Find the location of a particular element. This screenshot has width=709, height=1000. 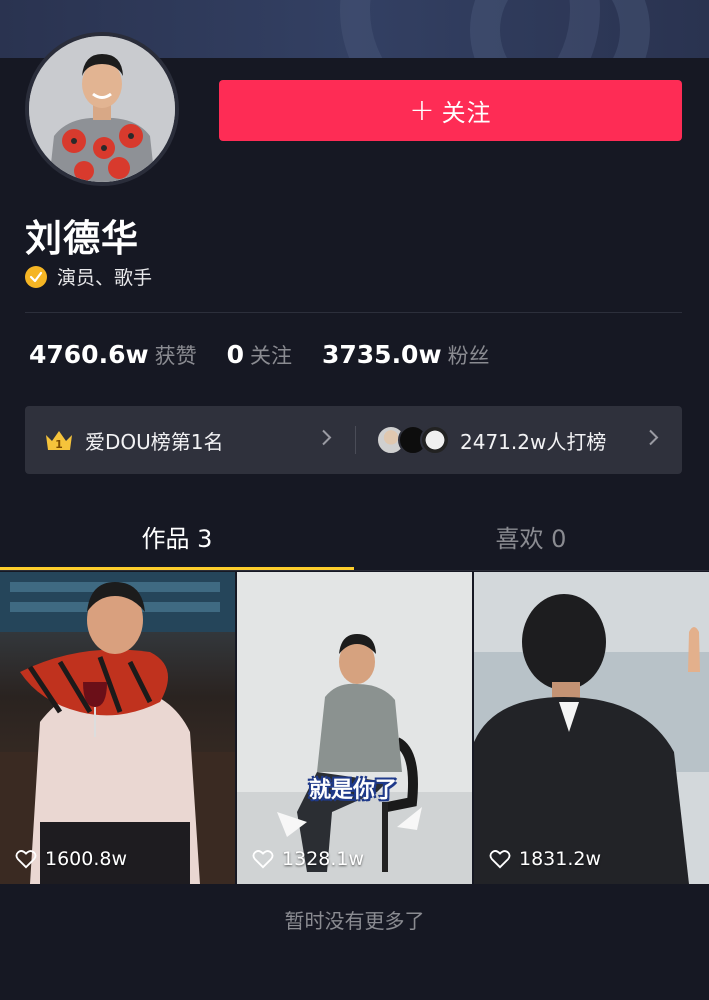

verification-line: 演员、歌手 is located at coordinates (88, 276).